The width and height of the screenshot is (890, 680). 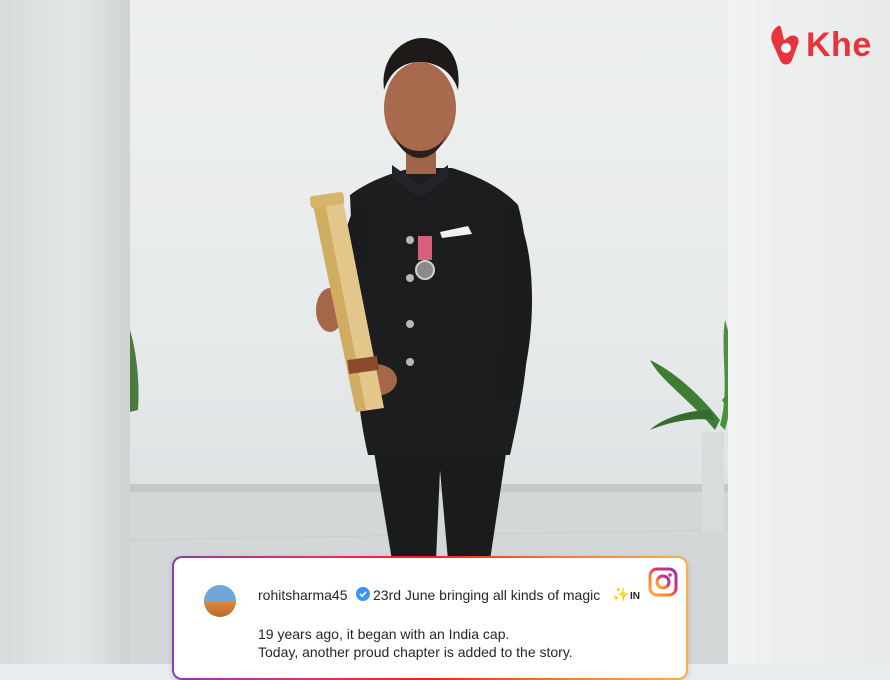 I want to click on post-username: rohitsharma45, so click(x=303, y=595).